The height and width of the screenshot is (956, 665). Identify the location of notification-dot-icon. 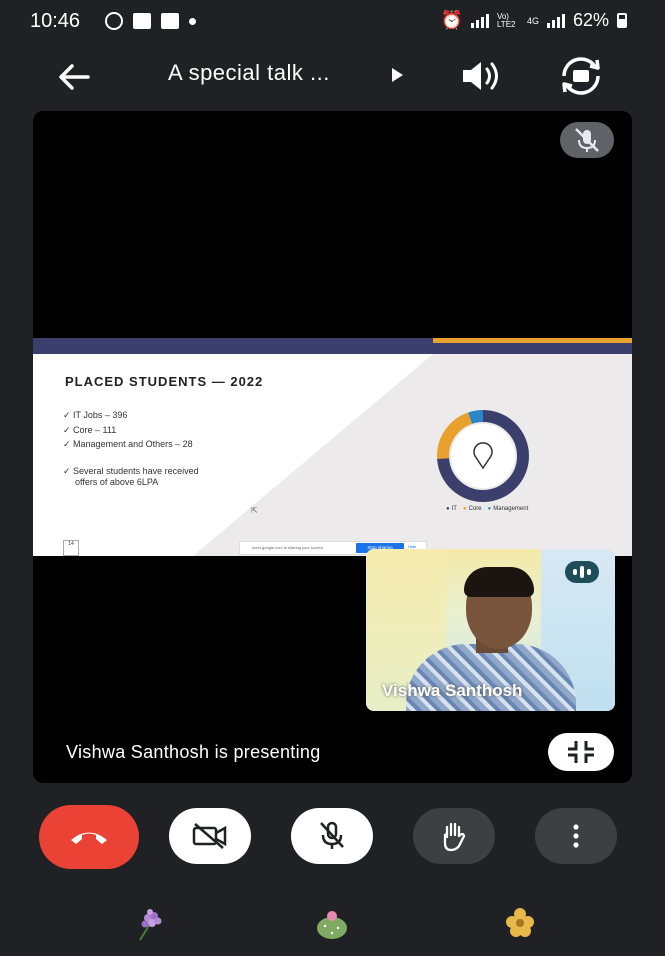
(192, 21).